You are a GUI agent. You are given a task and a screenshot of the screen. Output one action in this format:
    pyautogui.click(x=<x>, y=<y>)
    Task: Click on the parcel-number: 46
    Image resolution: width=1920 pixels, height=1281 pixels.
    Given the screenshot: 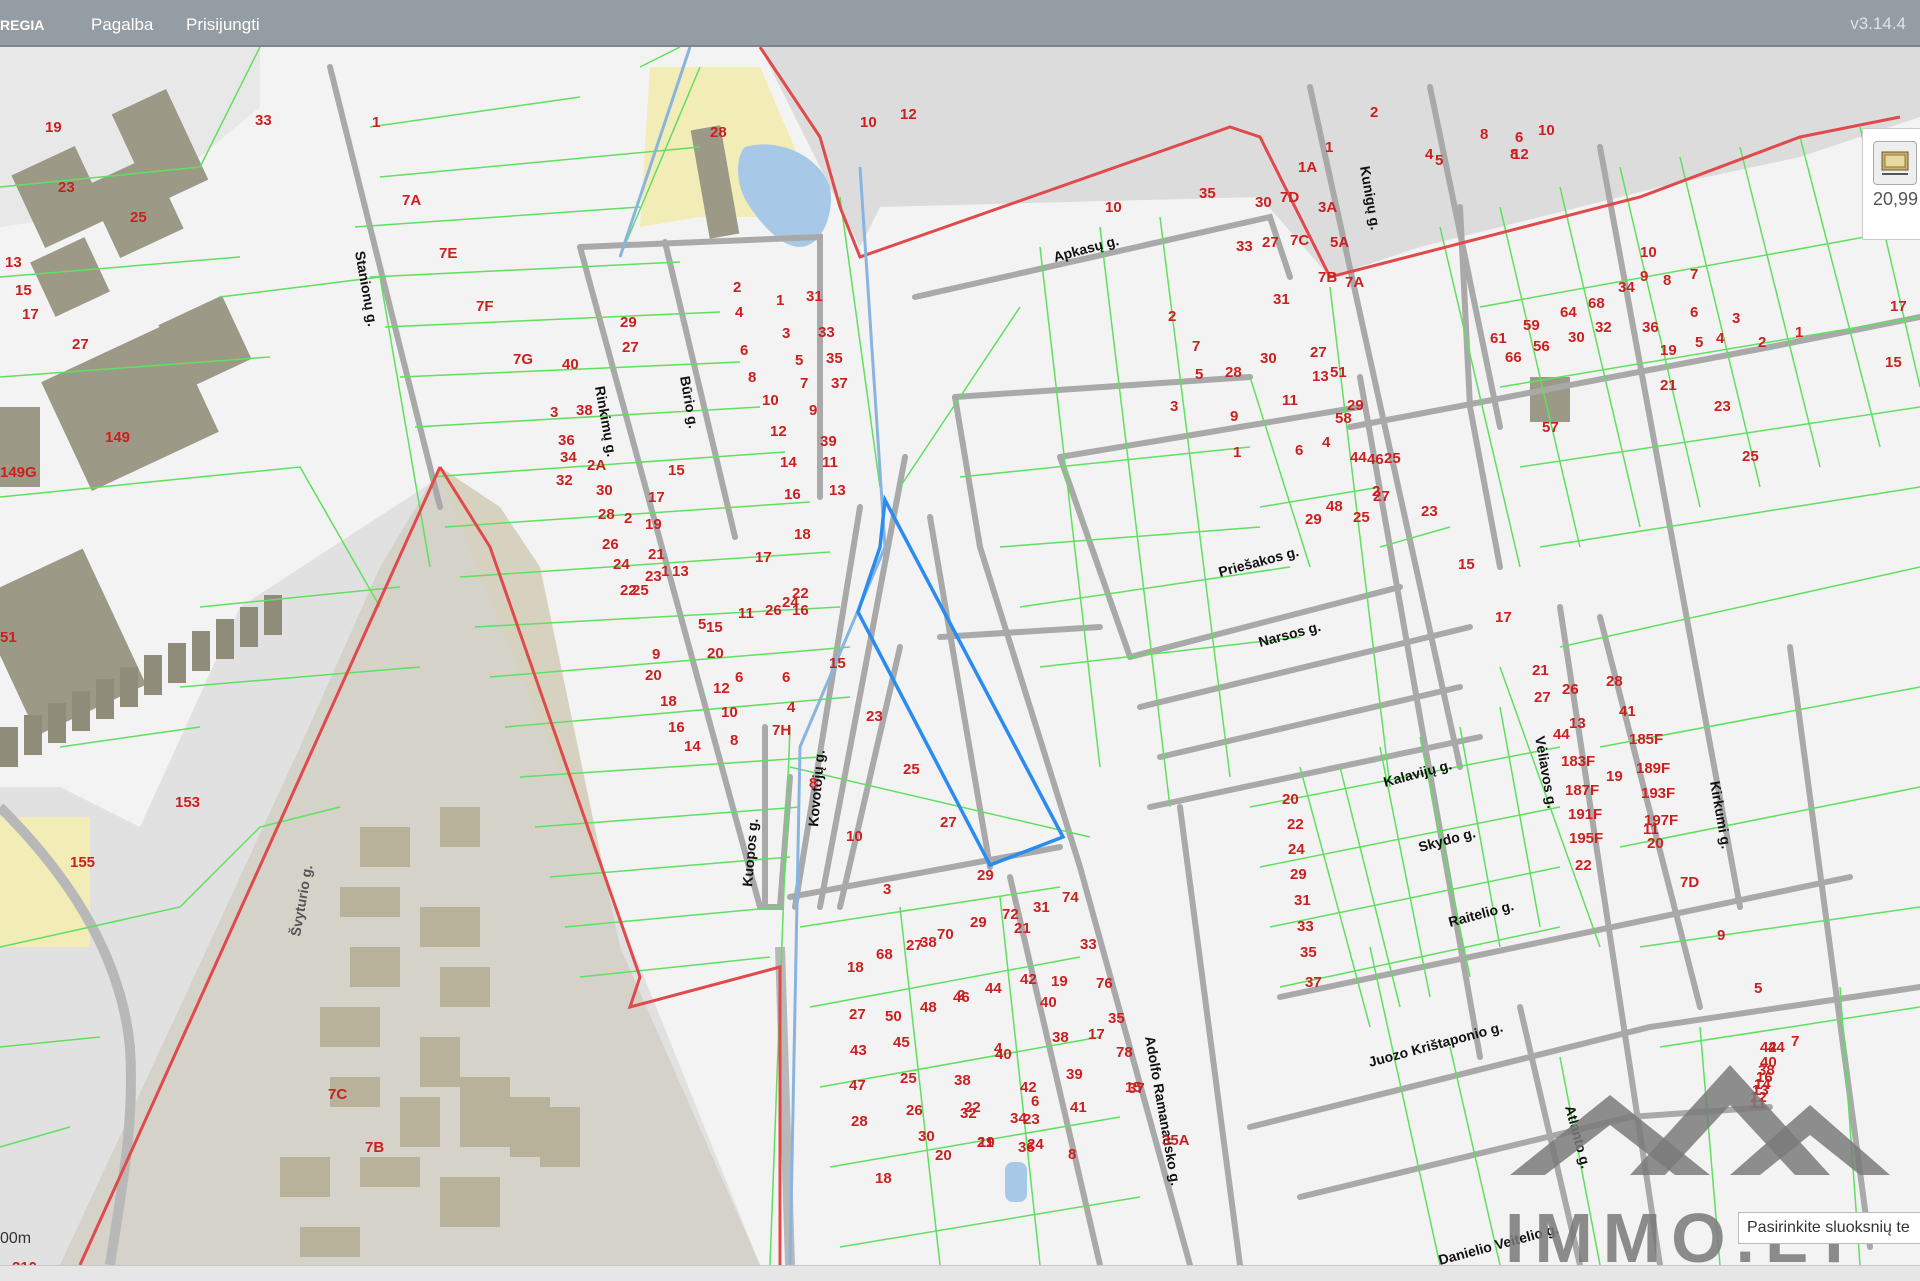 What is the action you would take?
    pyautogui.click(x=1375, y=459)
    